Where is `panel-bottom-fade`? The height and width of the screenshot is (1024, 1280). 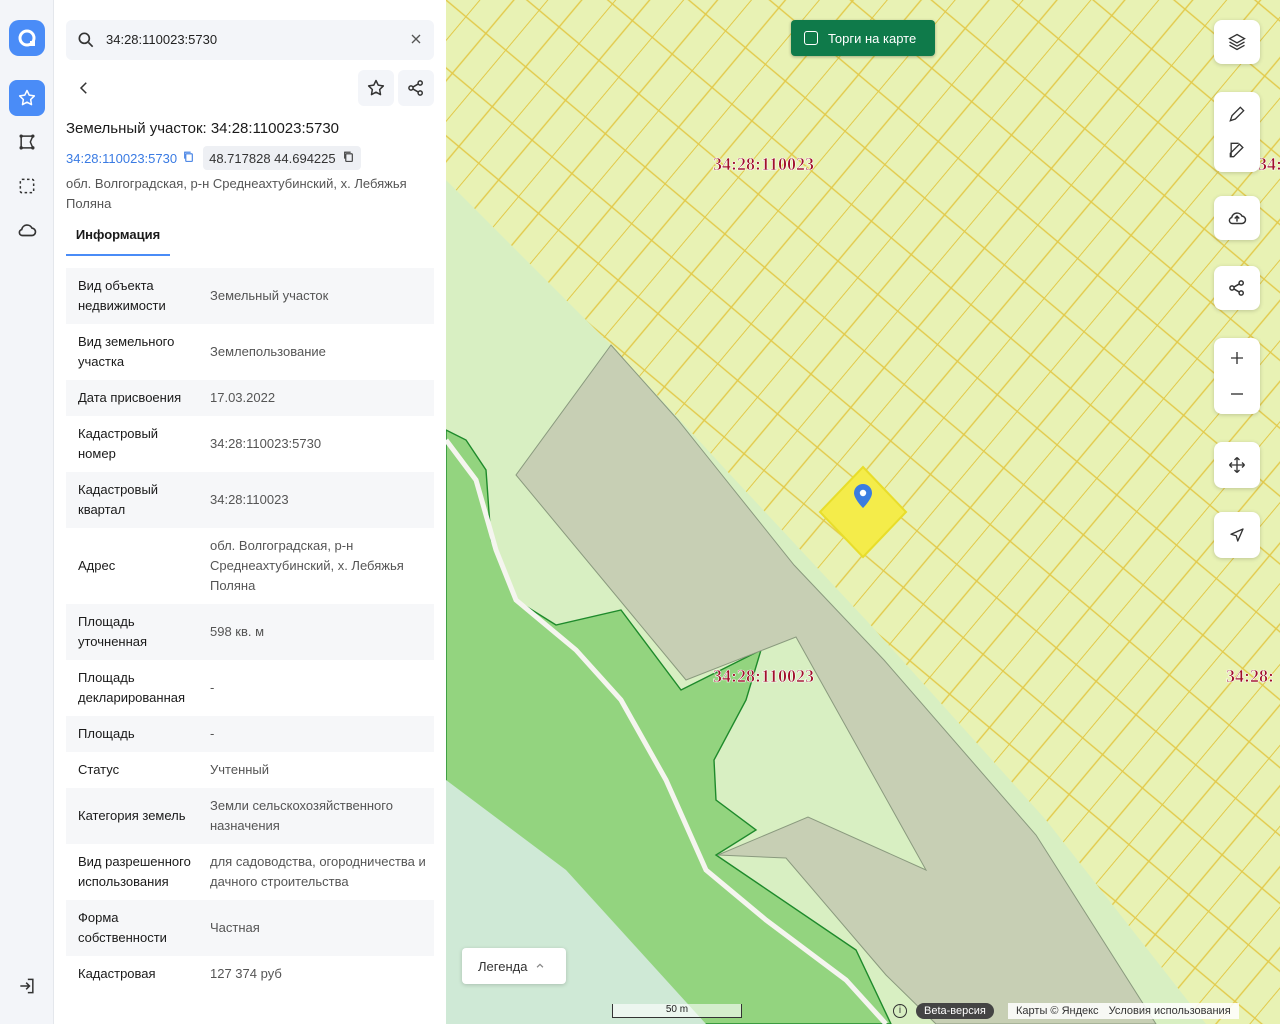
panel-bottom-fade is located at coordinates (250, 1014).